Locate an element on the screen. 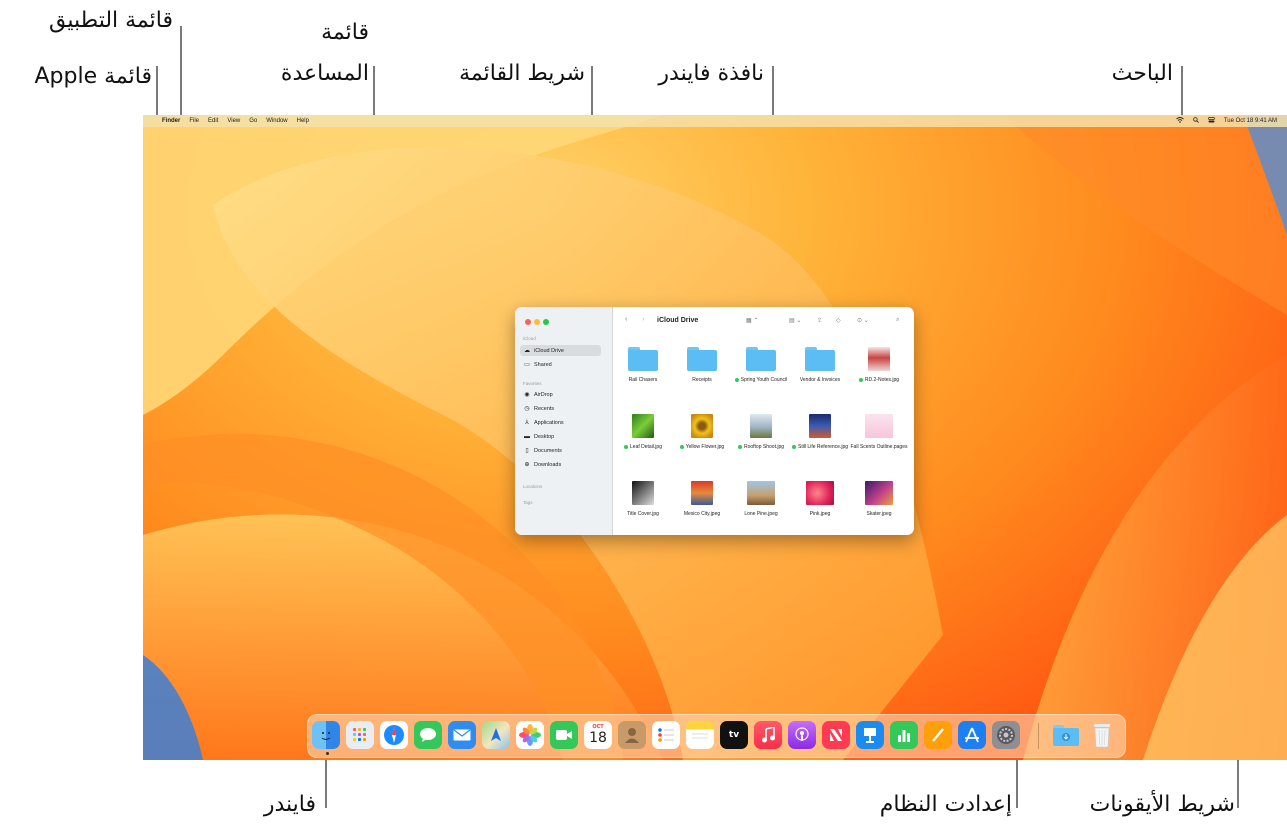 This screenshot has height=825, width=1287. menu-view: View is located at coordinates (233, 121).